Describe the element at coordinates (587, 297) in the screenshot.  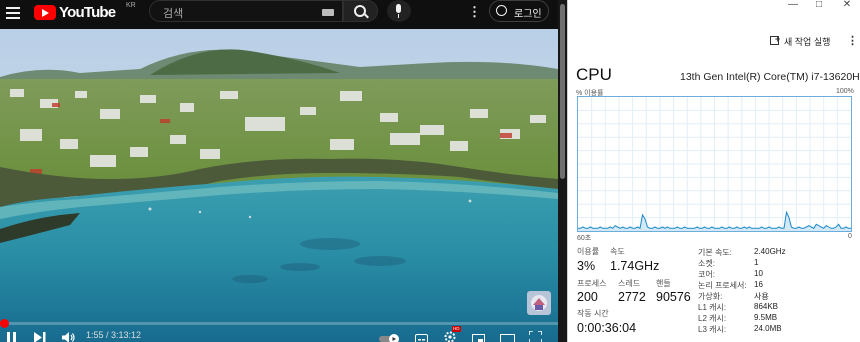
I see `processes-value: 200` at that location.